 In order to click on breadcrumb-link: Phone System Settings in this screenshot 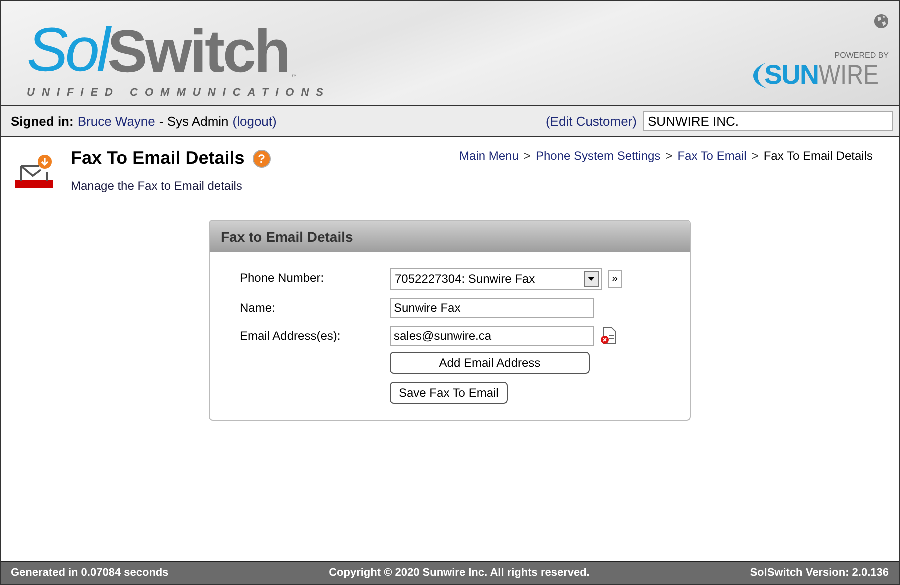, I will do `click(598, 156)`.